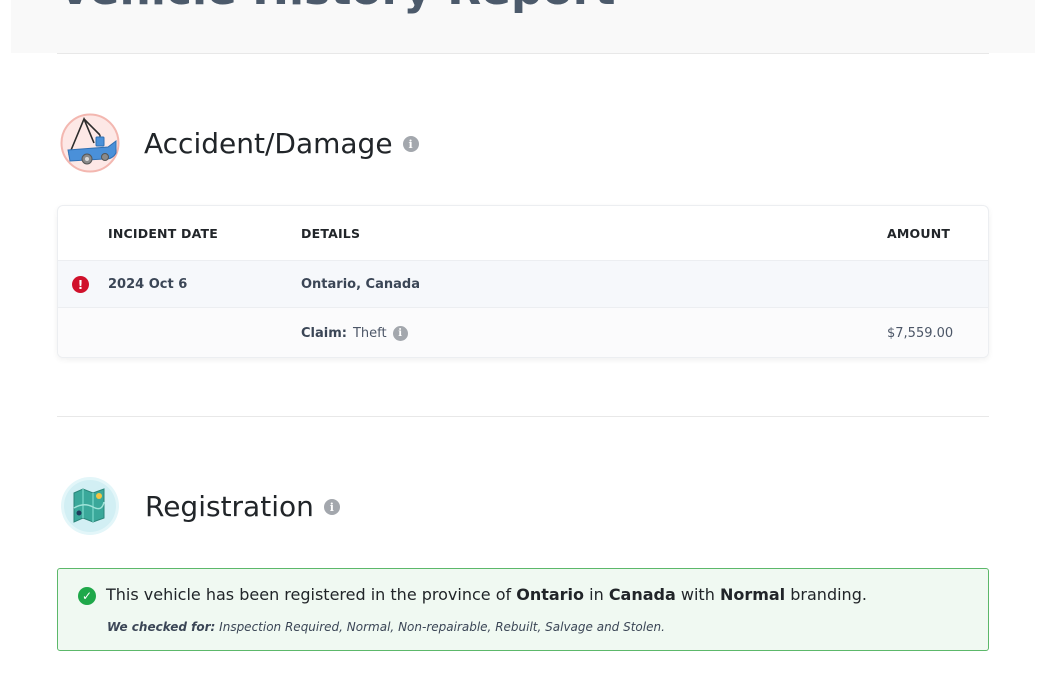 The image size is (1047, 674). What do you see at coordinates (697, 594) in the screenshot?
I see `message-with: with` at bounding box center [697, 594].